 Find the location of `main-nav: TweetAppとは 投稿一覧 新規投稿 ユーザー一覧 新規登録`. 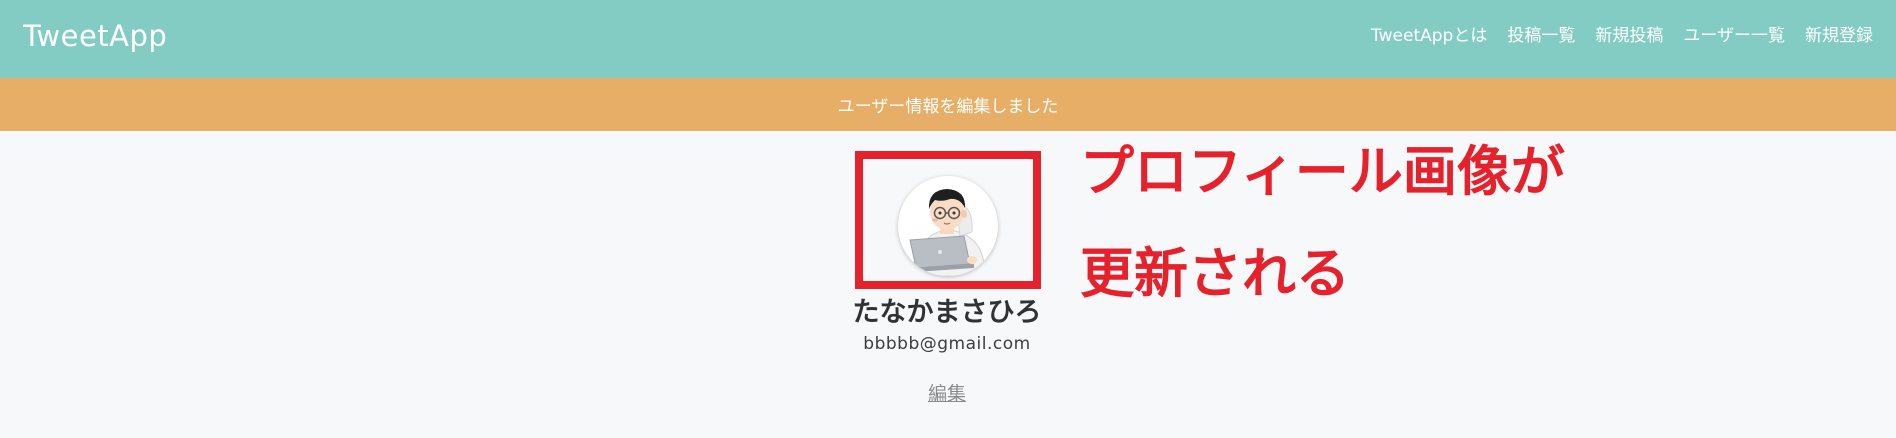

main-nav: TweetAppとは 投稿一覧 新規投稿 ユーザー一覧 新規登録 is located at coordinates (1622, 36).